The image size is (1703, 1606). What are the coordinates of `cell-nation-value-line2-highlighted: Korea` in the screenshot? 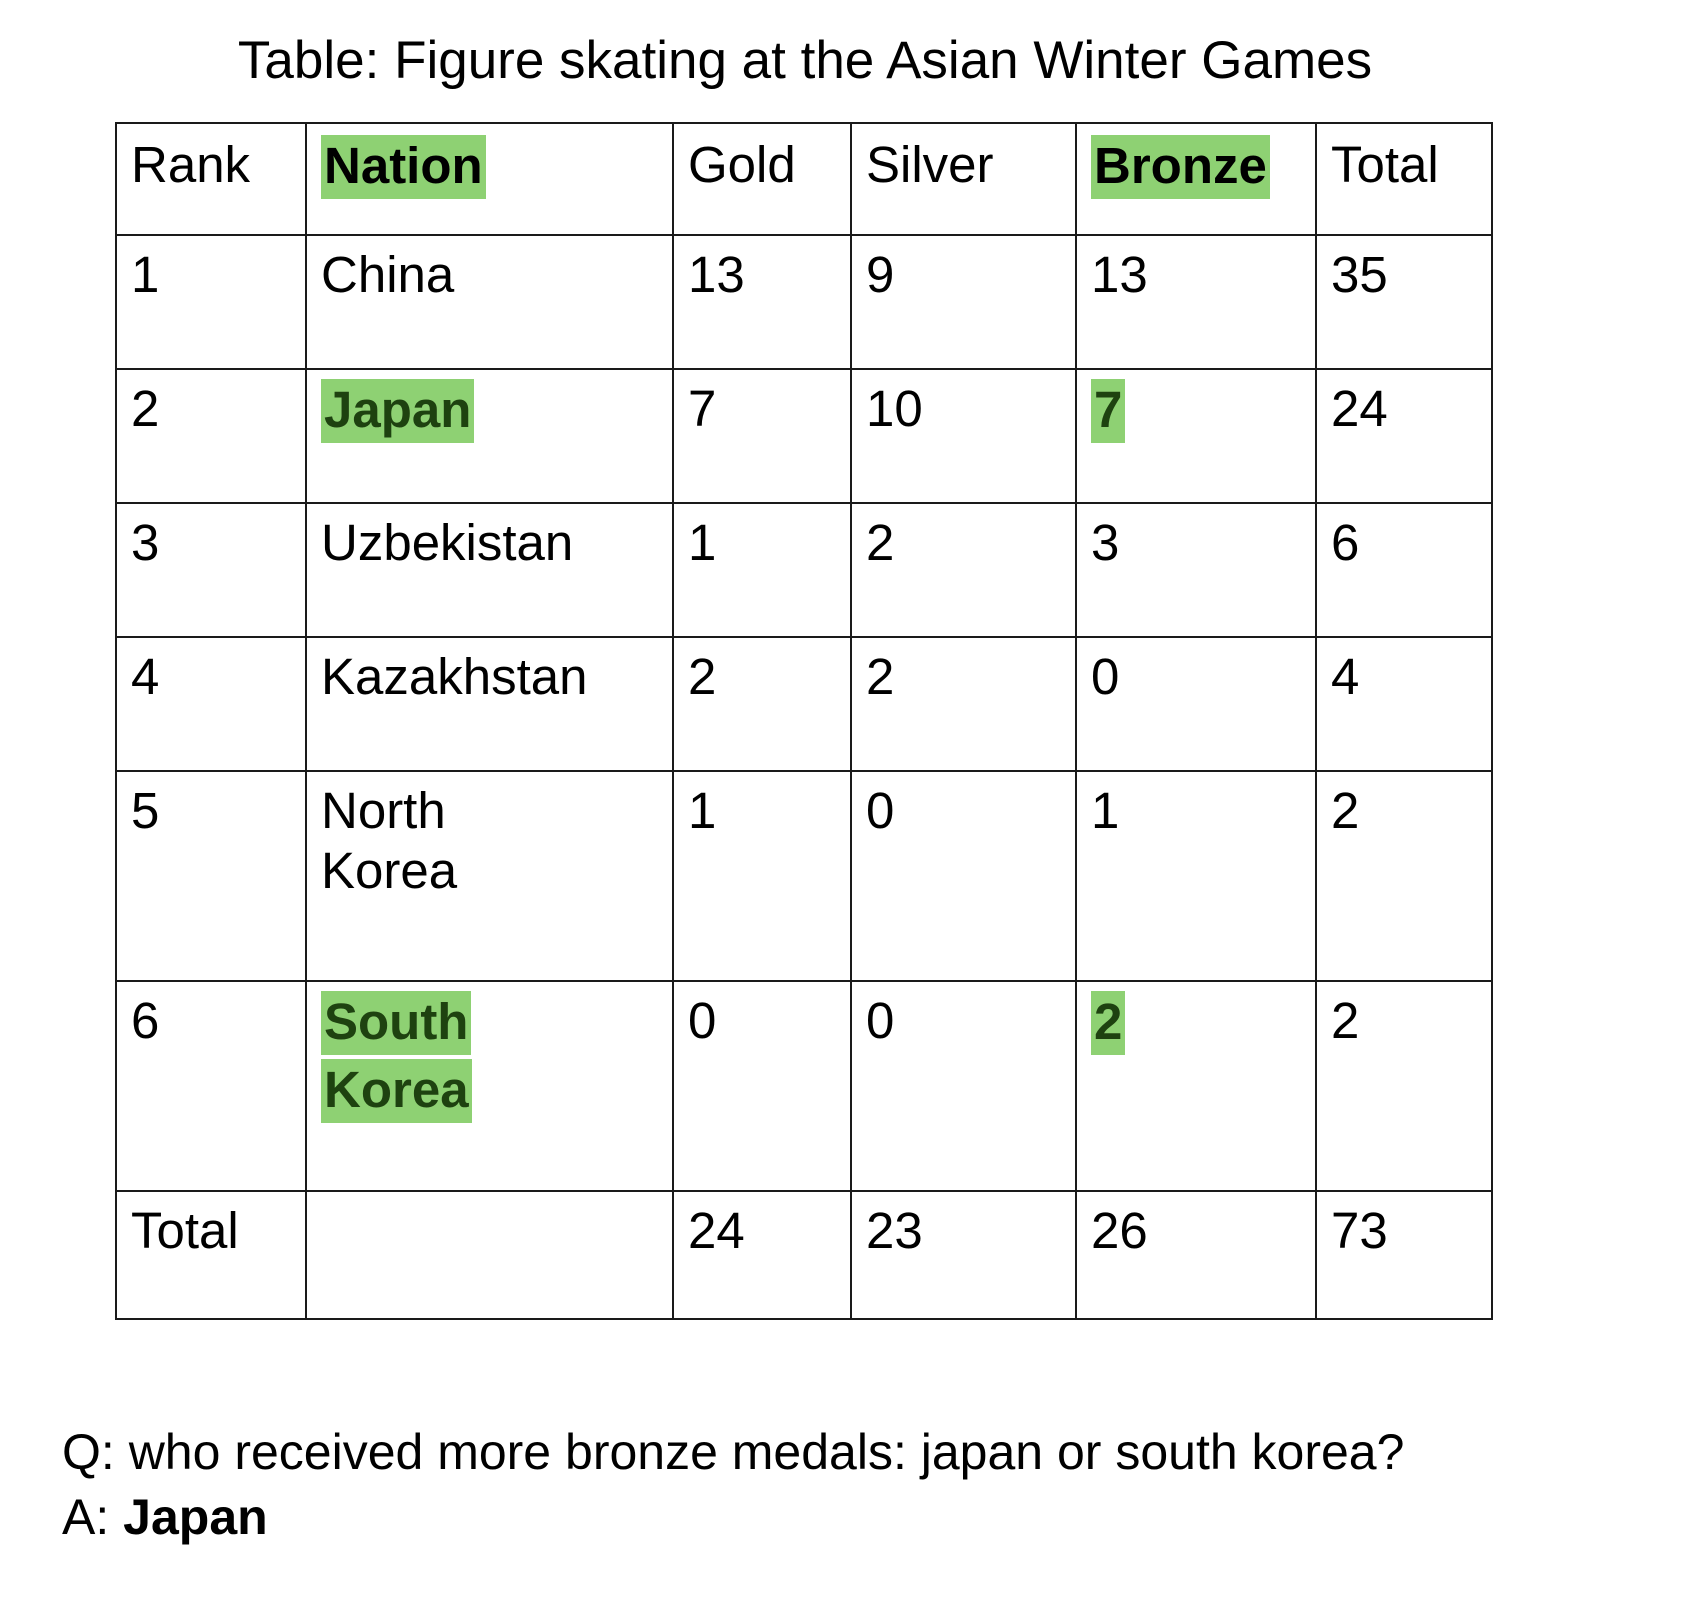 It's located at (396, 1091).